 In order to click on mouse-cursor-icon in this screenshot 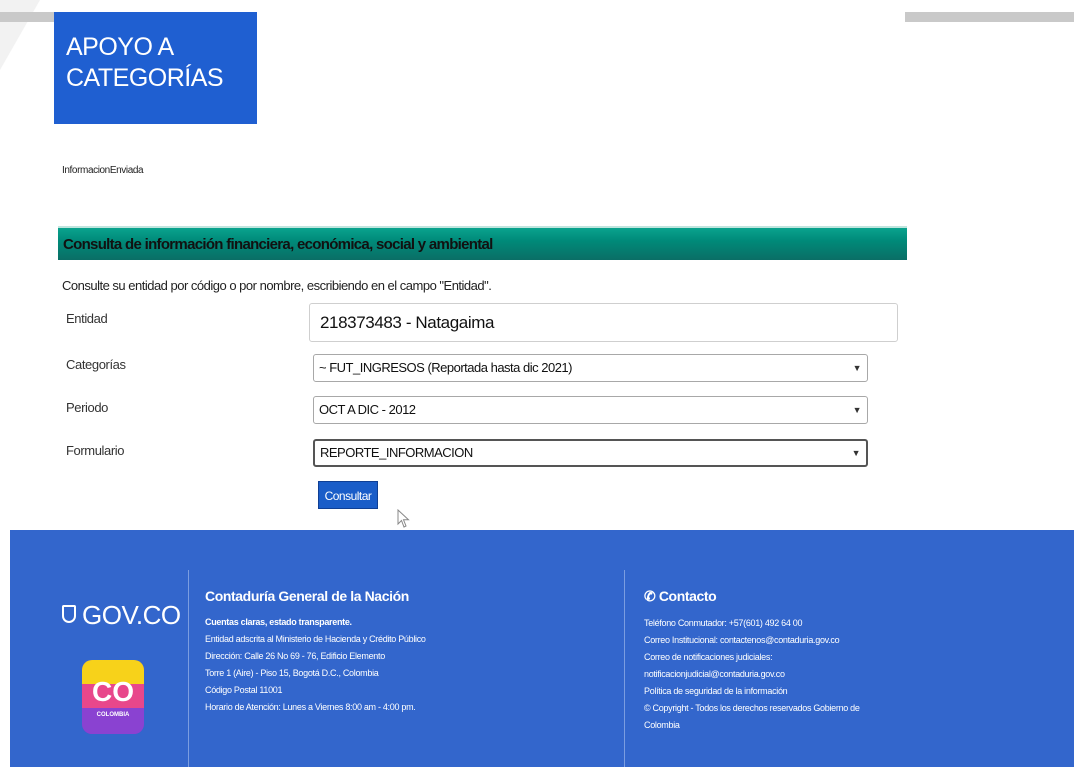, I will do `click(403, 518)`.